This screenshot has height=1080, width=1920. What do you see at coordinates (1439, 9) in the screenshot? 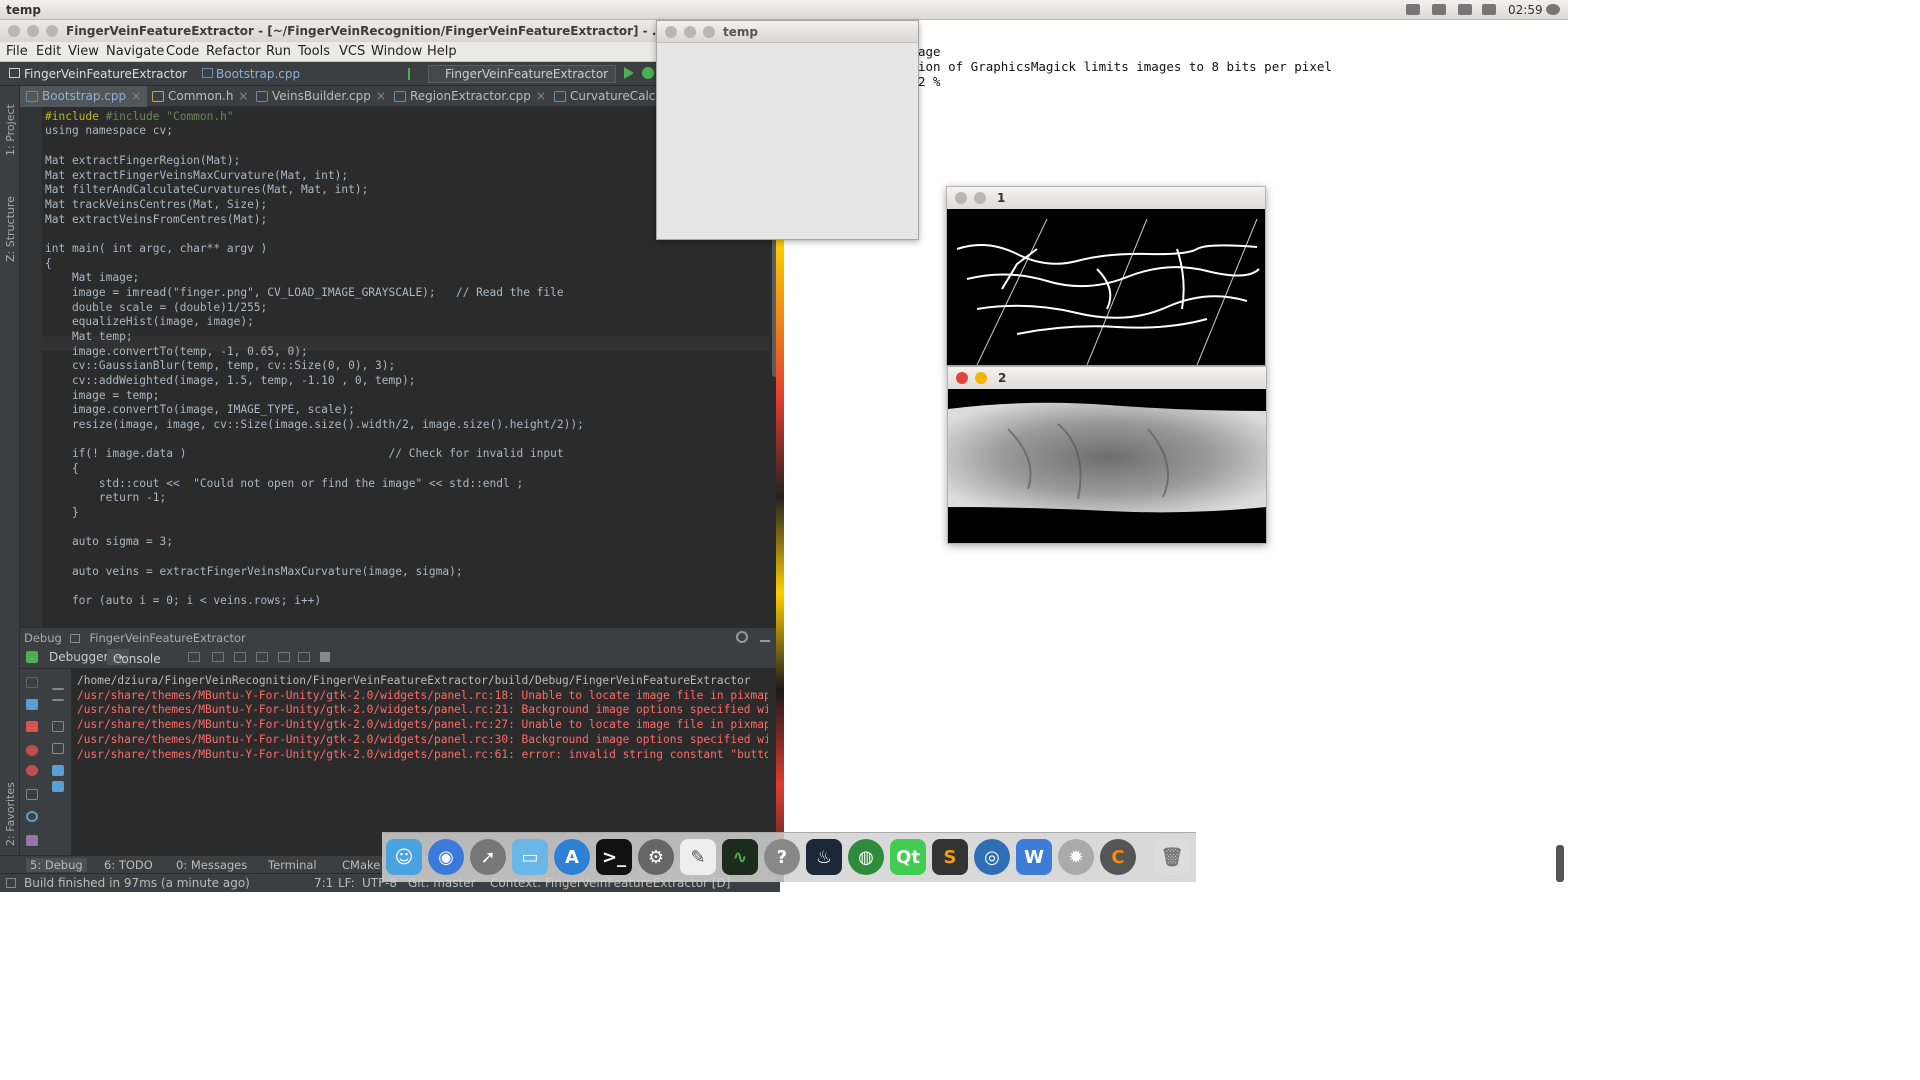
I see `network-icon` at bounding box center [1439, 9].